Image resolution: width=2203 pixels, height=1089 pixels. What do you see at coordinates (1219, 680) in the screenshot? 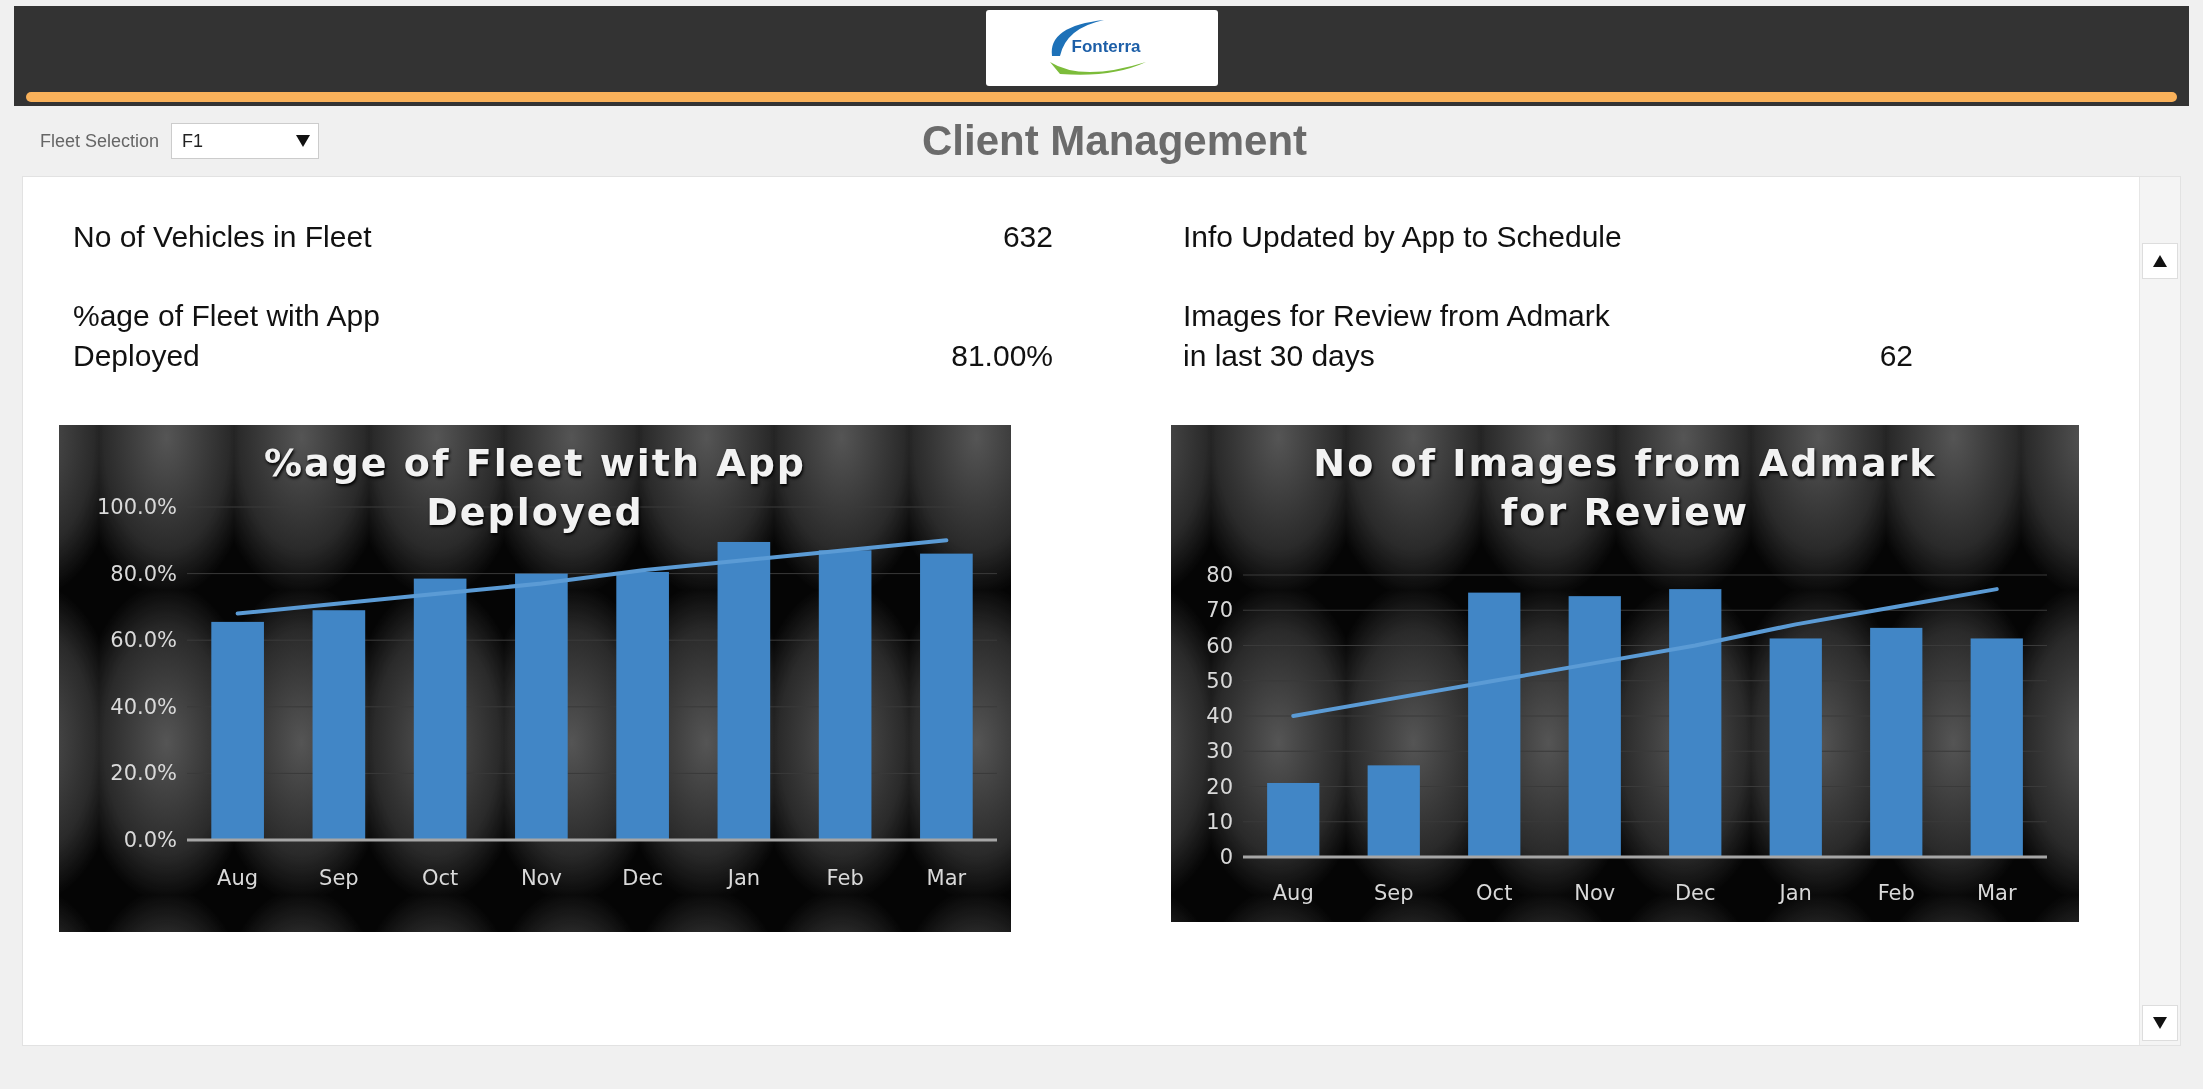
I see `y-axis-label: 50` at bounding box center [1219, 680].